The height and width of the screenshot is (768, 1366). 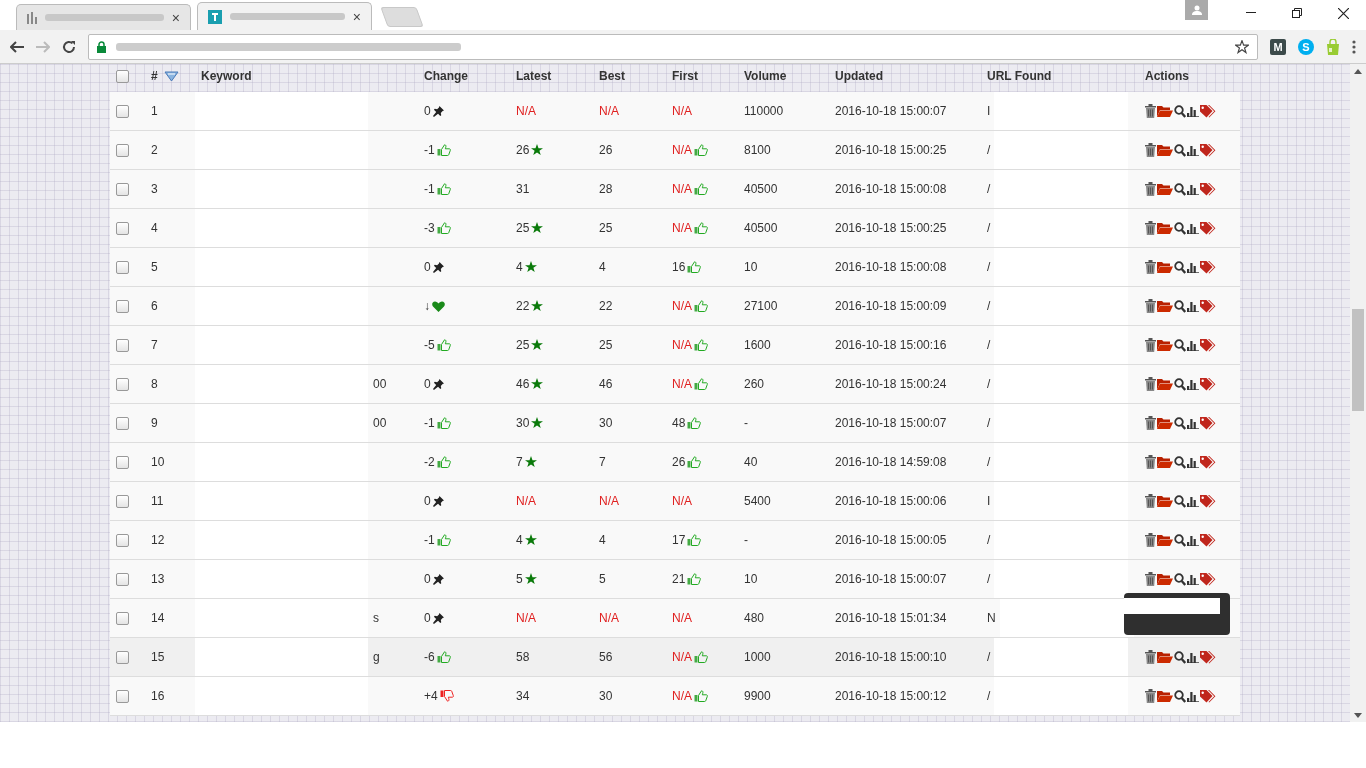 What do you see at coordinates (1358, 360) in the screenshot?
I see `scrollbar-thumb` at bounding box center [1358, 360].